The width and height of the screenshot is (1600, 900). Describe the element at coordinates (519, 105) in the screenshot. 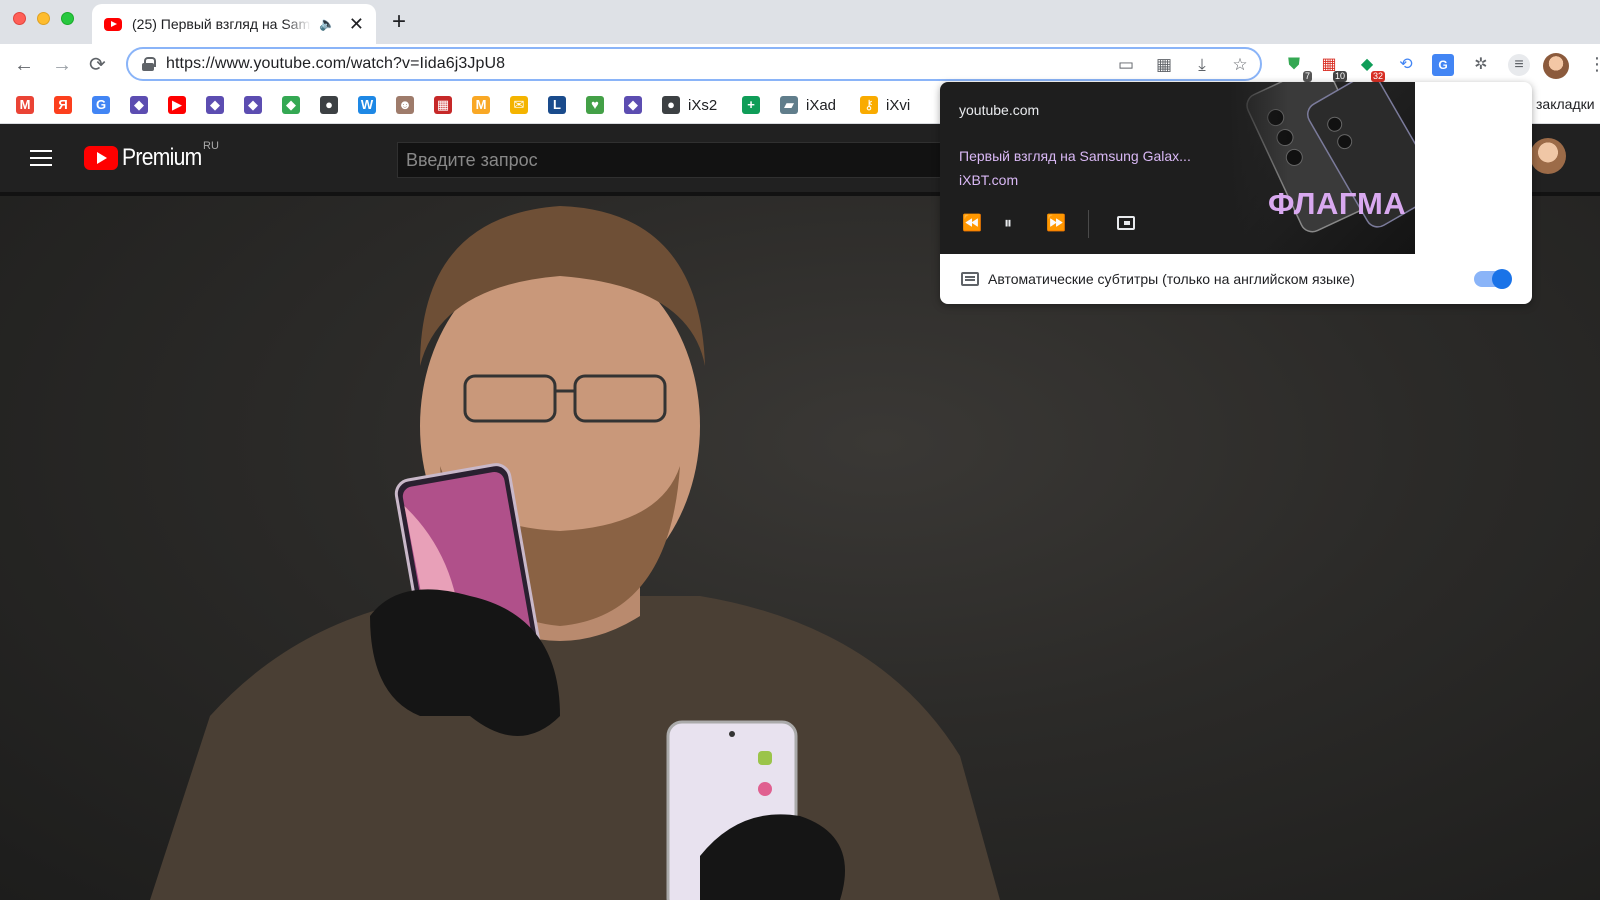

I see `mail-icon: ✉` at that location.